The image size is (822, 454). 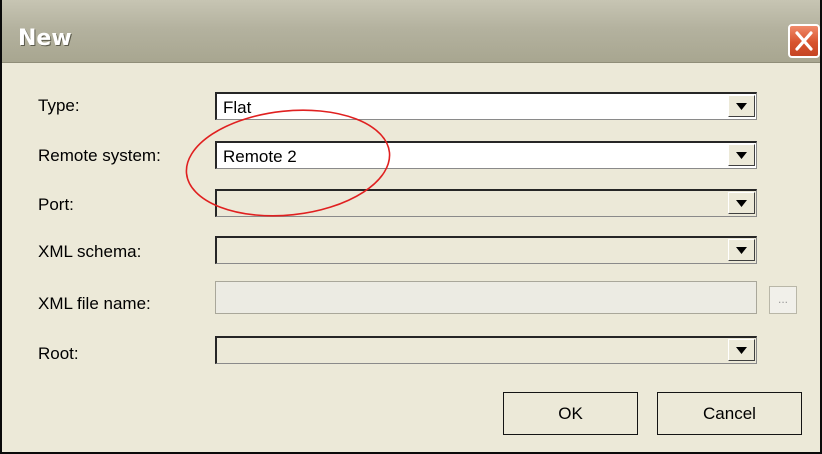 I want to click on type-label: Type:, so click(x=59, y=105).